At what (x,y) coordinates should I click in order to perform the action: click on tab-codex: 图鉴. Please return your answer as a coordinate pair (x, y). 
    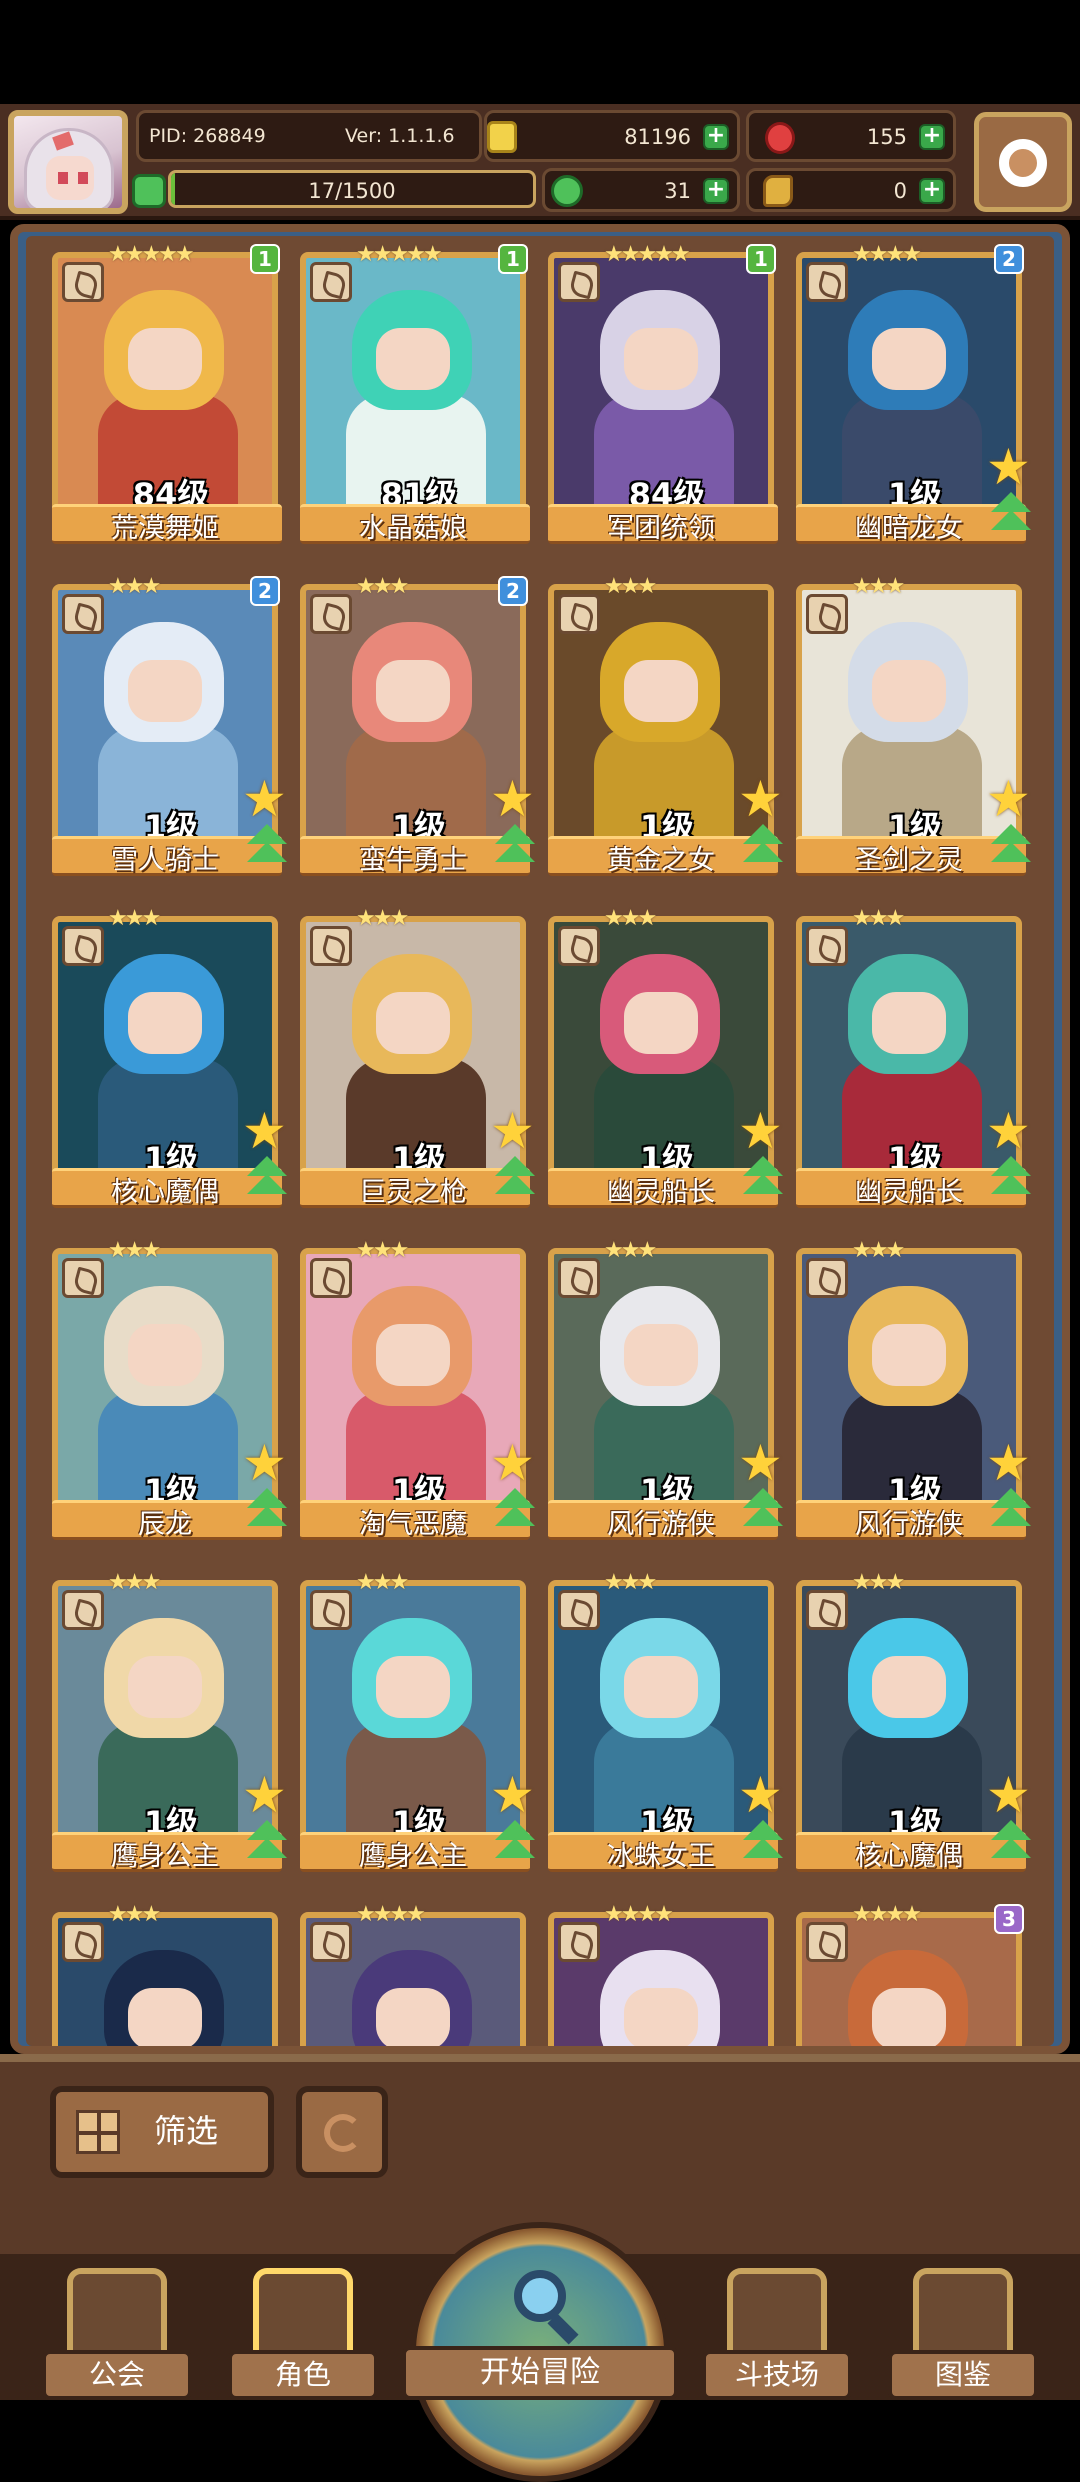
    Looking at the image, I should click on (963, 2327).